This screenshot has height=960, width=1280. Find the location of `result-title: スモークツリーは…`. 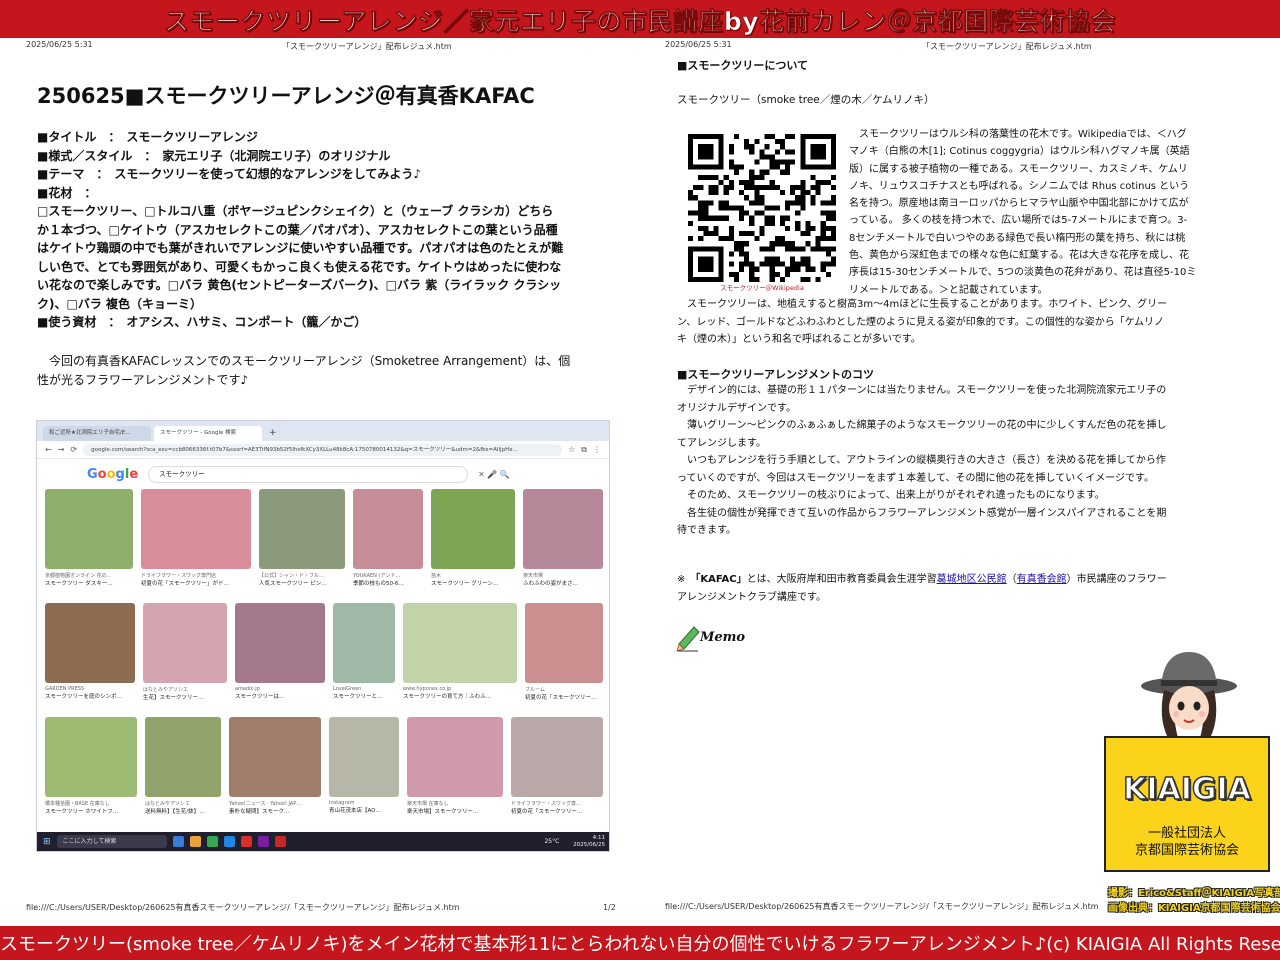

result-title: スモークツリーは… is located at coordinates (280, 696).